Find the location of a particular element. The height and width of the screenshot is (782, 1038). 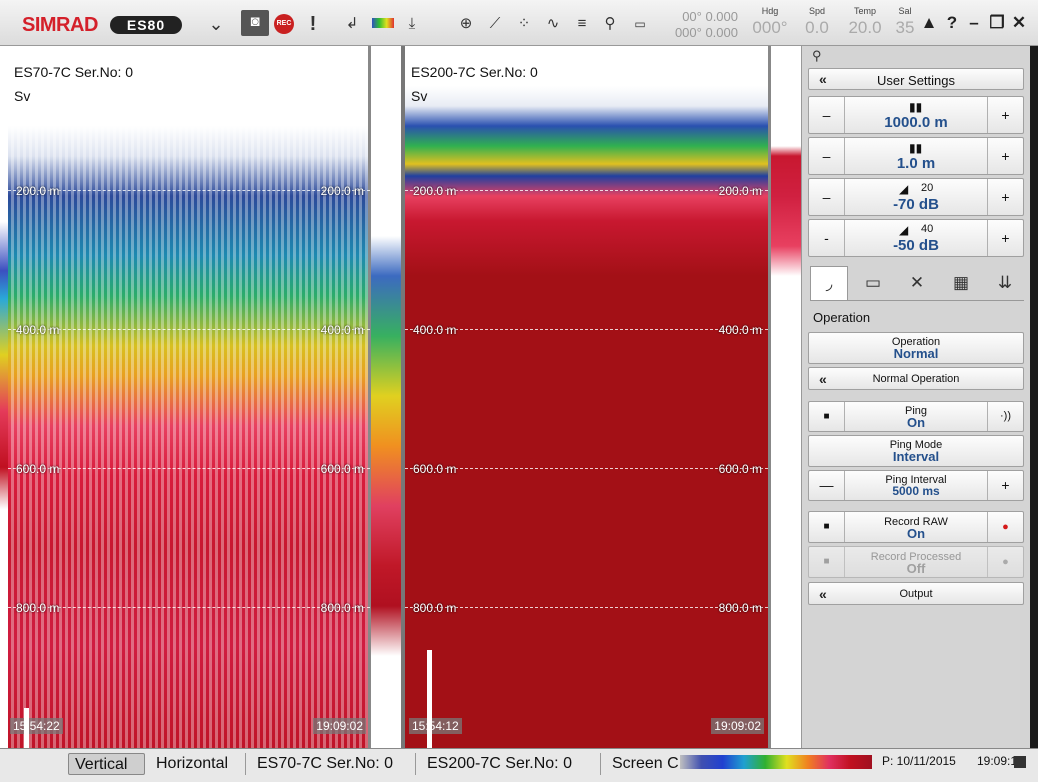

range-value: 1000.0 is located at coordinates (907, 122).